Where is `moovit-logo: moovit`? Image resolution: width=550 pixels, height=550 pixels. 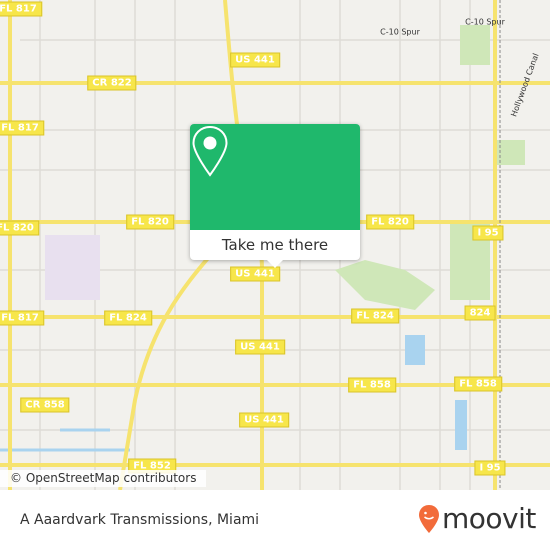
moovit-logo: moovit is located at coordinates (477, 518).